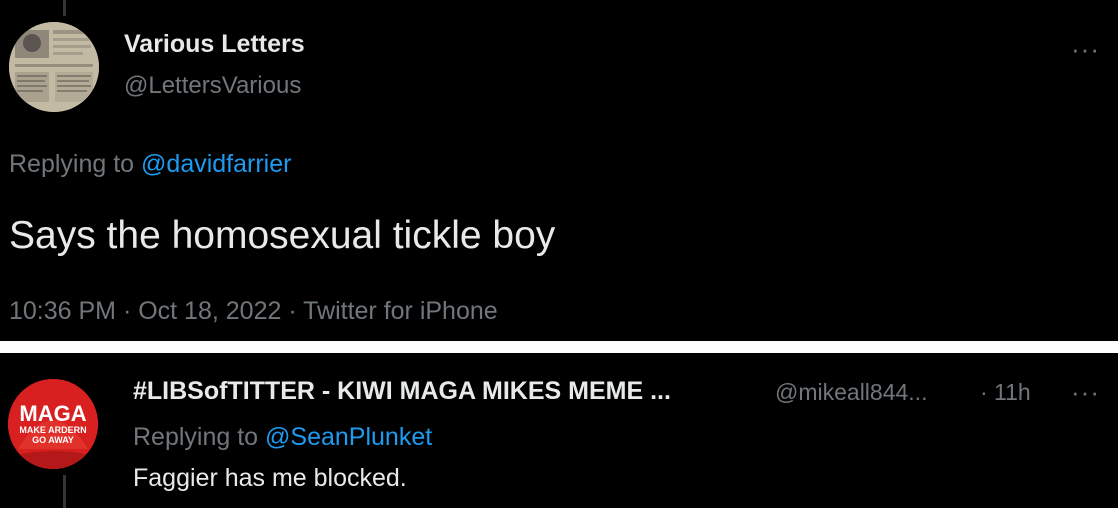 This screenshot has height=508, width=1118. What do you see at coordinates (212, 86) in the screenshot?
I see `user-handle: @LettersVarious` at bounding box center [212, 86].